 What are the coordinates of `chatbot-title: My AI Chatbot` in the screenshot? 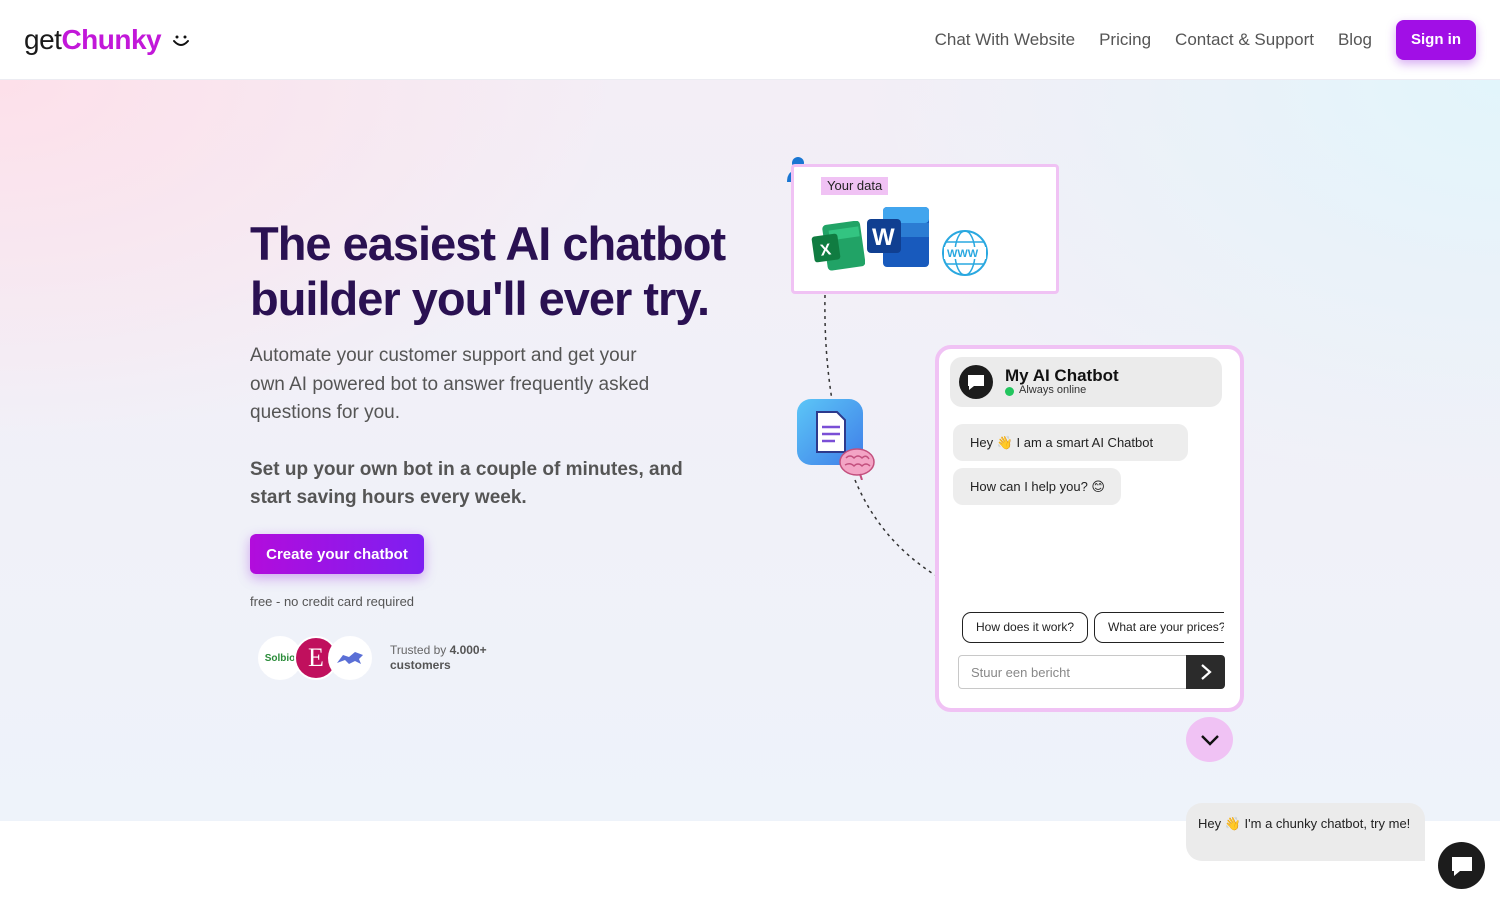 It's located at (1062, 375).